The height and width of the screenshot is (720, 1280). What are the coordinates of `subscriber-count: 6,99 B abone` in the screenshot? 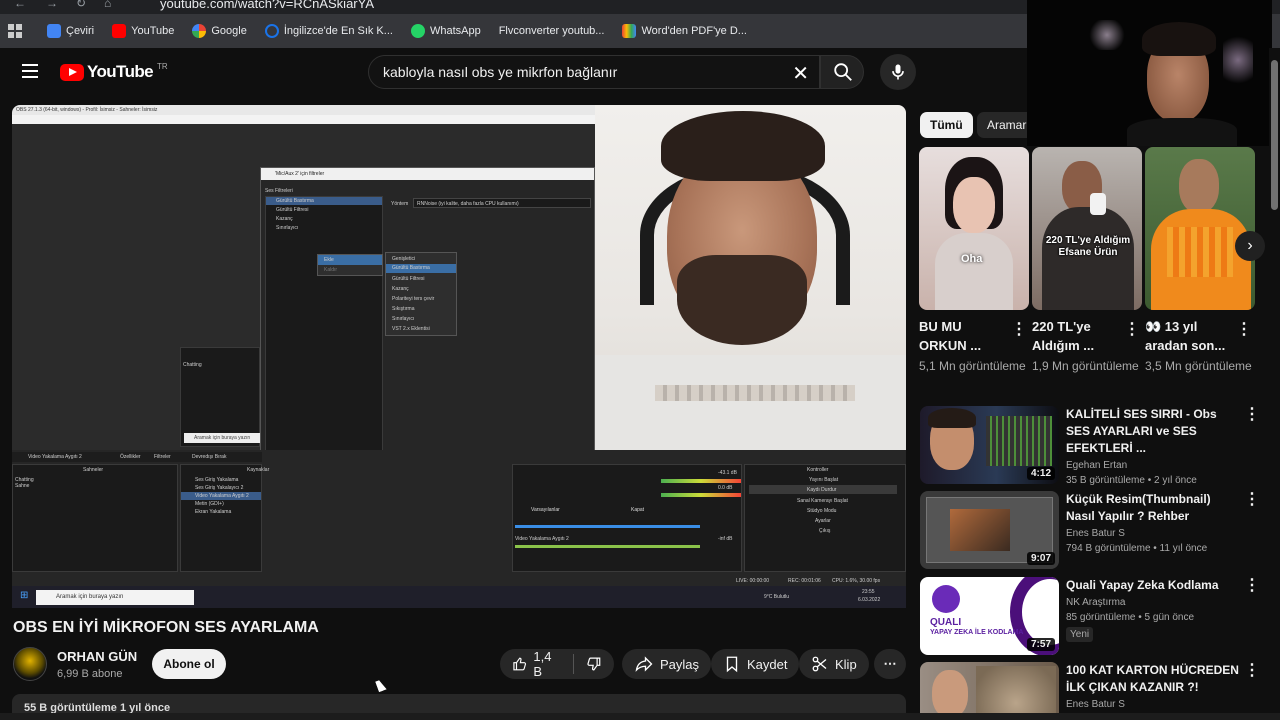 It's located at (90, 674).